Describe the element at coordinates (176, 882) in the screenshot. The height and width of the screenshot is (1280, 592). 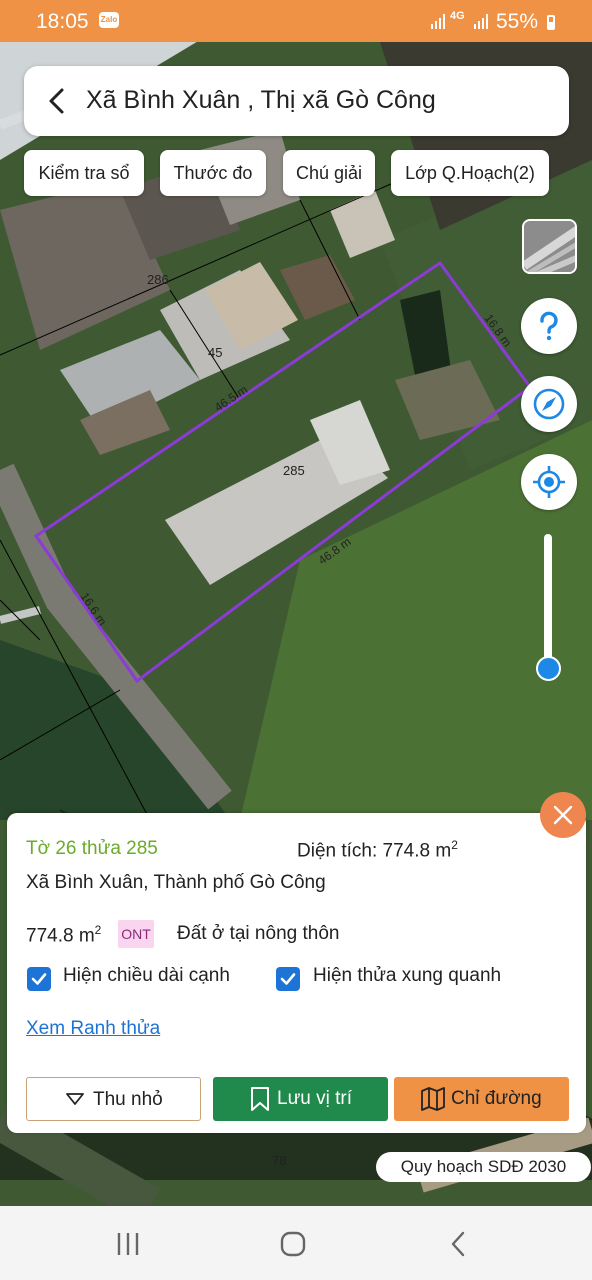
I see `parcel-address: Xã Bình Xuân, Thành phố Gò Công` at that location.